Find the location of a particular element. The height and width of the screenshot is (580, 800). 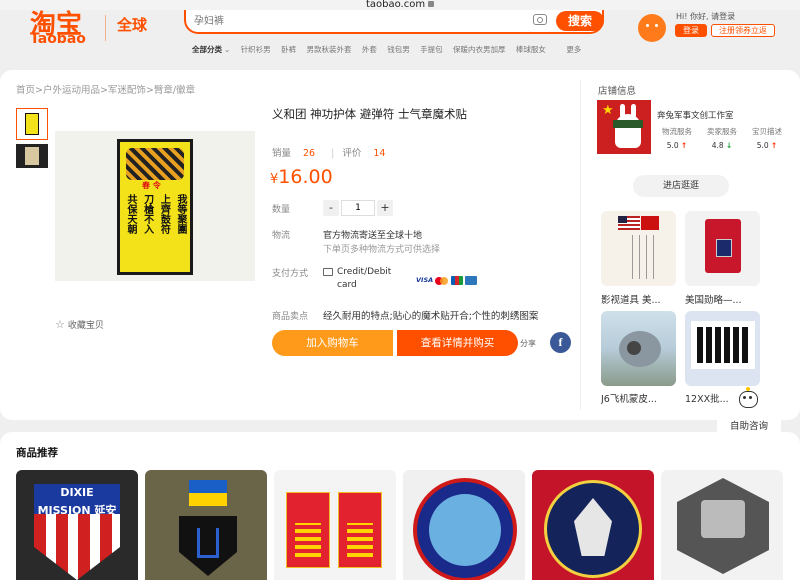

camera-icon is located at coordinates (540, 19).